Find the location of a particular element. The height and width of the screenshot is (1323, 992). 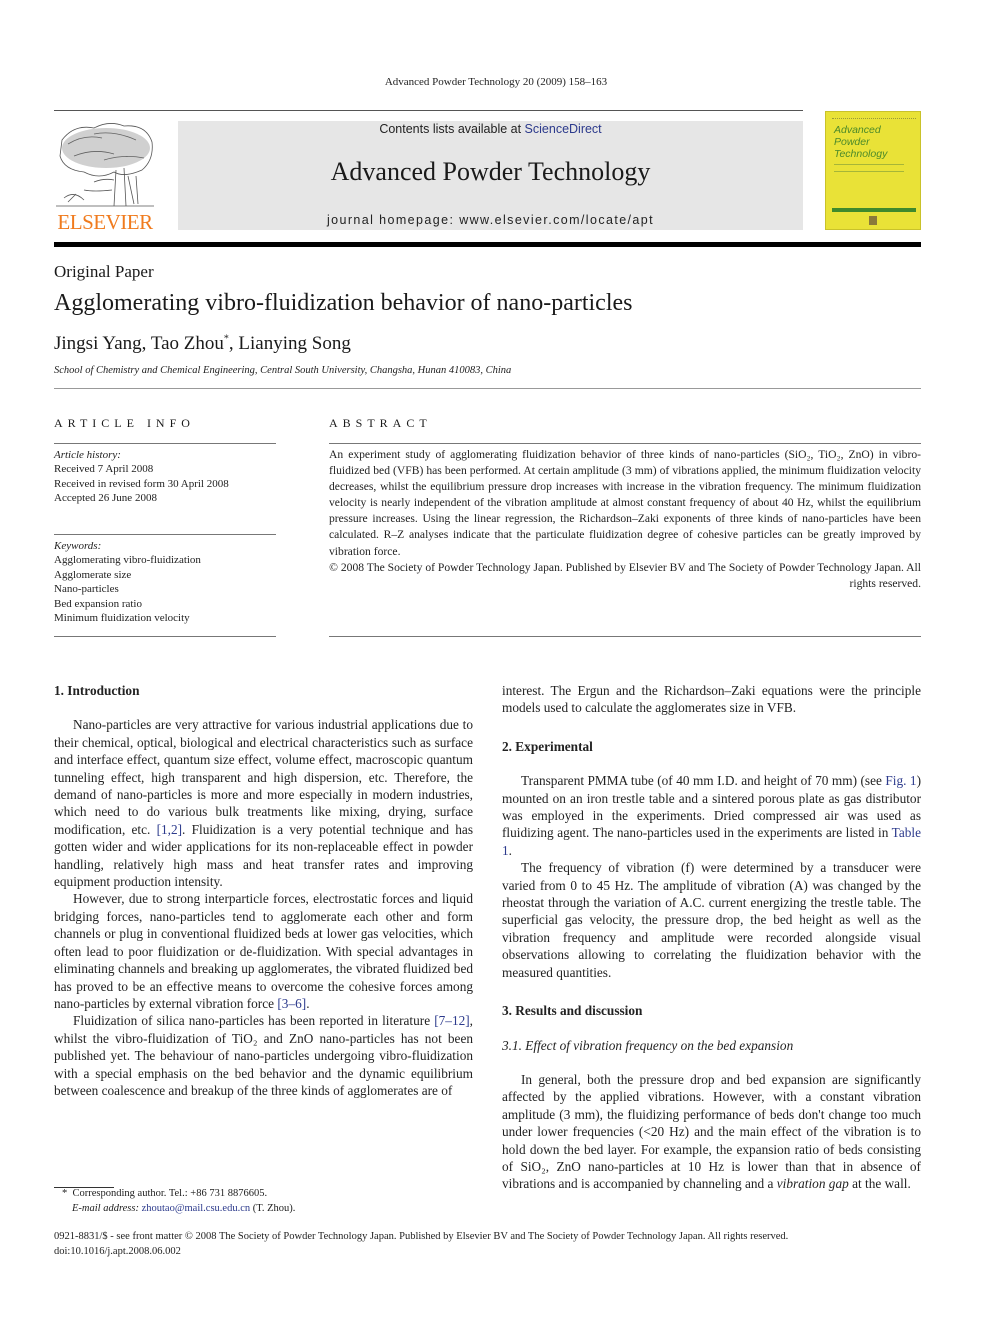

journal-cover-thumbnail: Advanced Powder Technology is located at coordinates (873, 170).